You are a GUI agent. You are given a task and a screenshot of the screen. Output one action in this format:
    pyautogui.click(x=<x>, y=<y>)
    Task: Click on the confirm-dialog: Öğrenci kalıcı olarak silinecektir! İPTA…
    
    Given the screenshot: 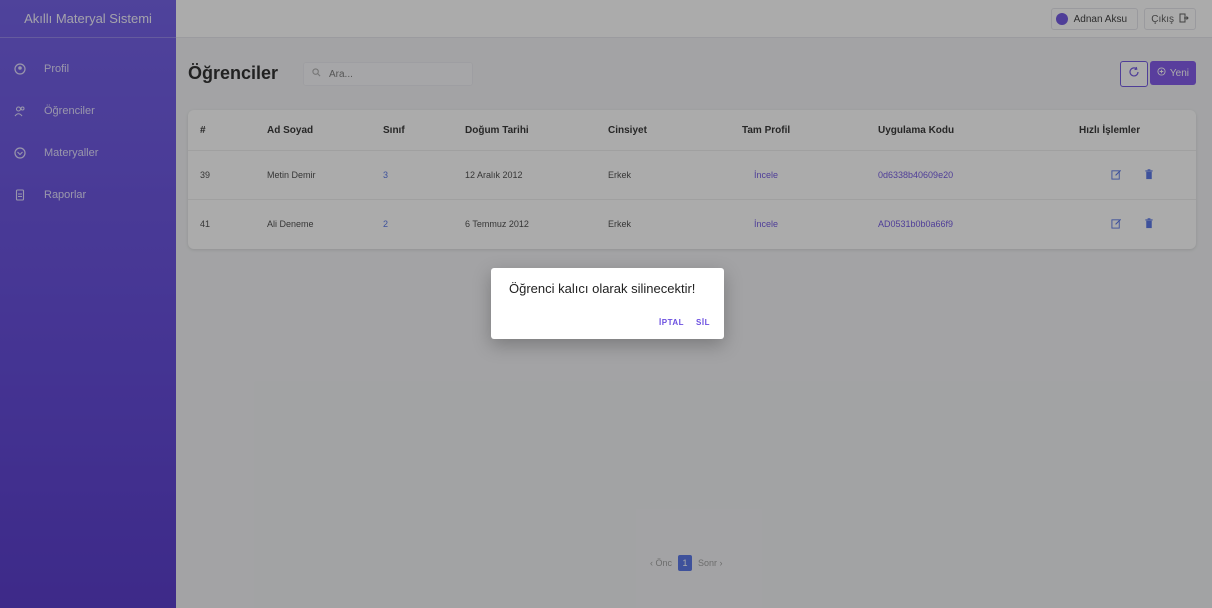 What is the action you would take?
    pyautogui.click(x=607, y=303)
    